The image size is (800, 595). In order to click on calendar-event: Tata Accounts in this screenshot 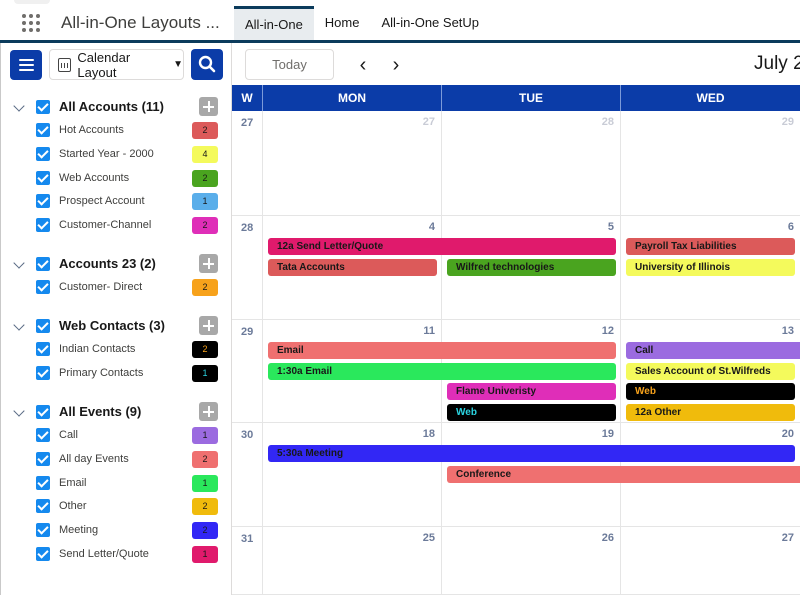, I will do `click(352, 267)`.